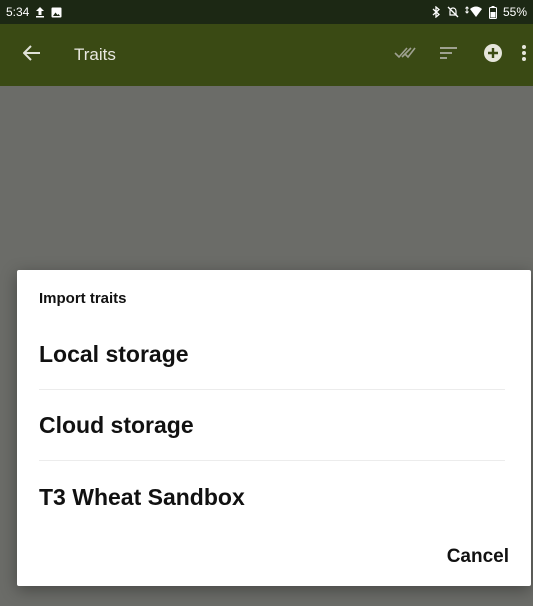  I want to click on more-vert-icon, so click(524, 55).